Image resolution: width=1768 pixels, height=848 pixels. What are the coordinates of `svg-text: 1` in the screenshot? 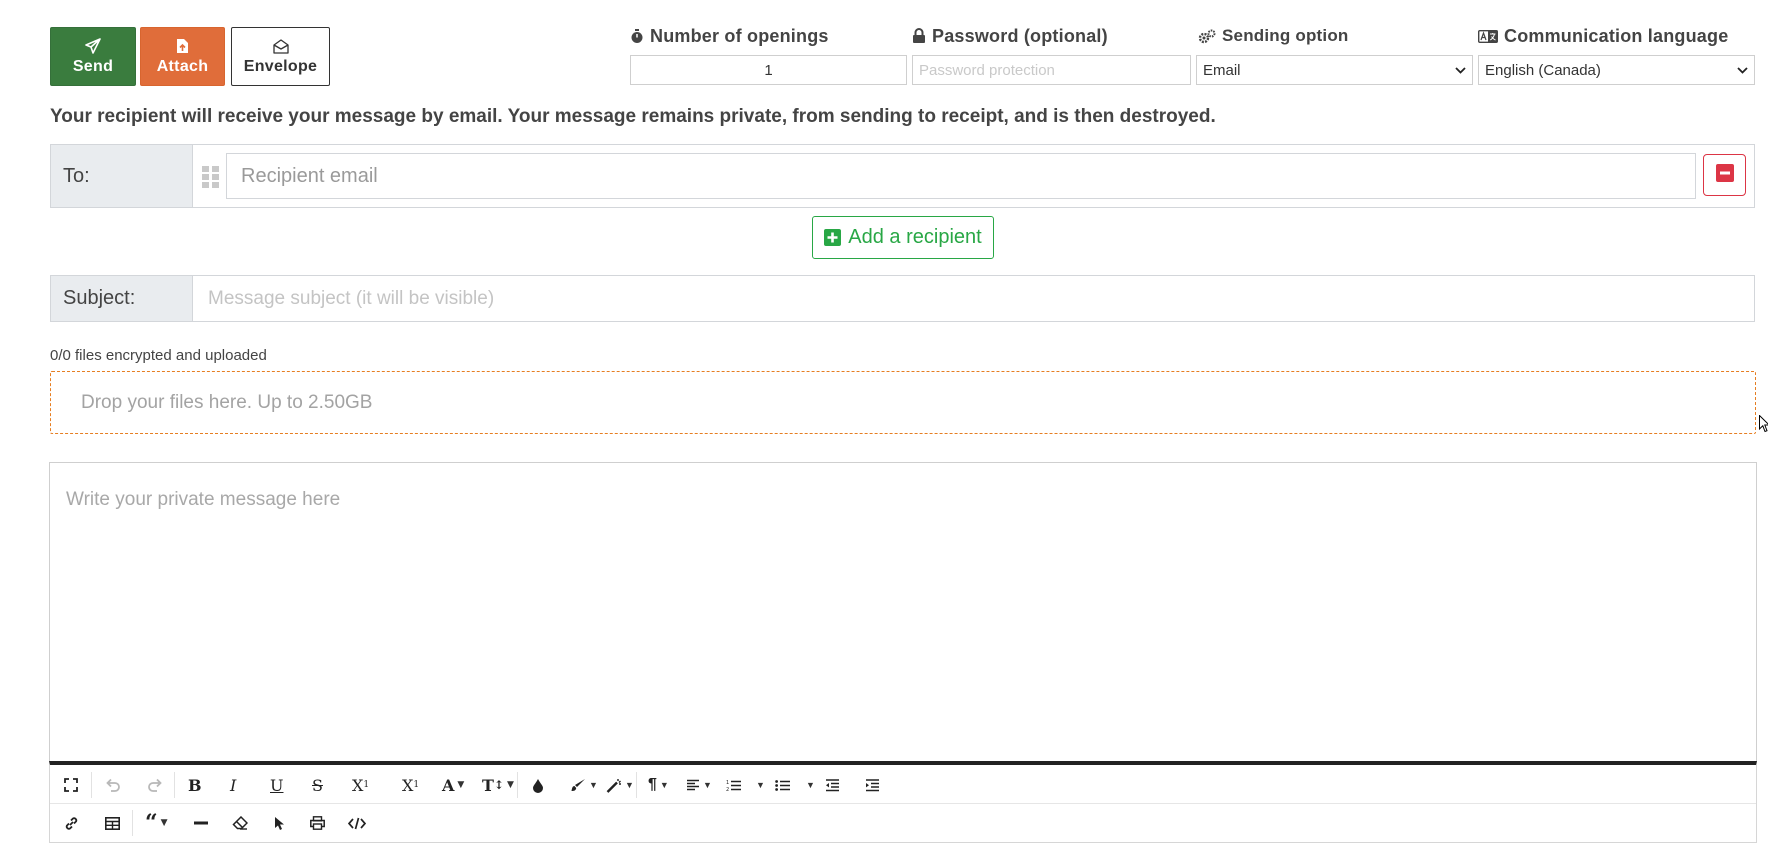 It's located at (727, 783).